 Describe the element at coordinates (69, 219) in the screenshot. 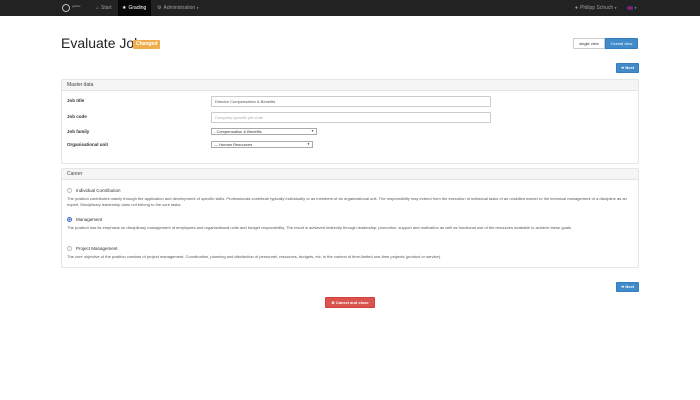

I see `radio-management` at that location.